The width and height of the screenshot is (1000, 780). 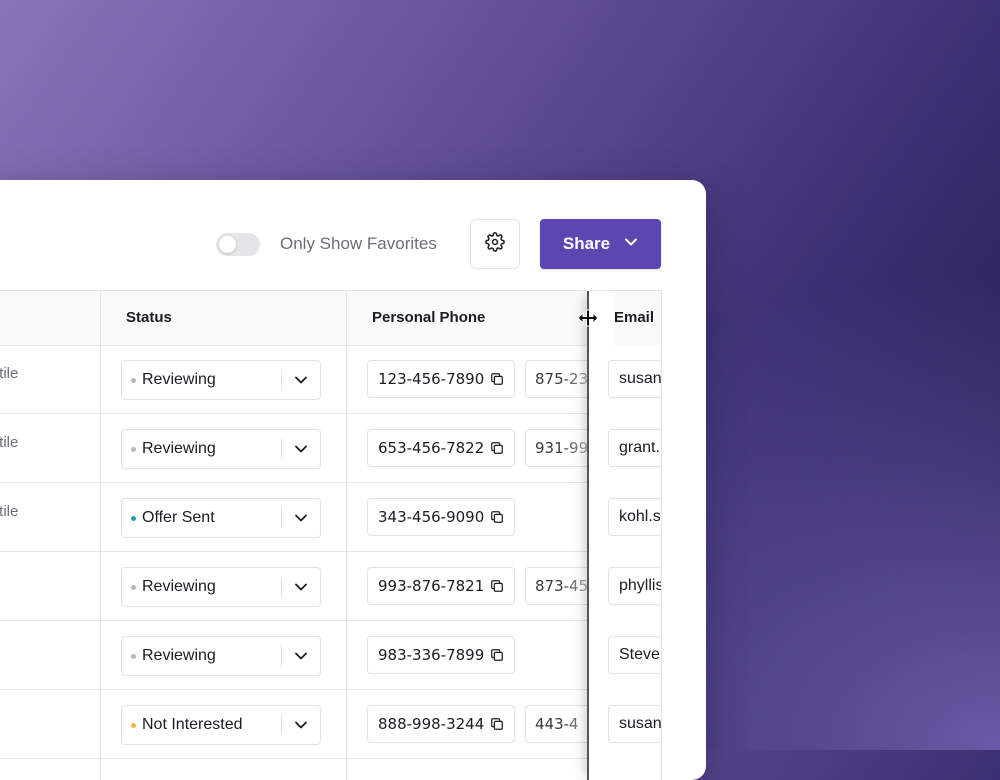 What do you see at coordinates (588, 535) in the screenshot?
I see `column-resize-handle` at bounding box center [588, 535].